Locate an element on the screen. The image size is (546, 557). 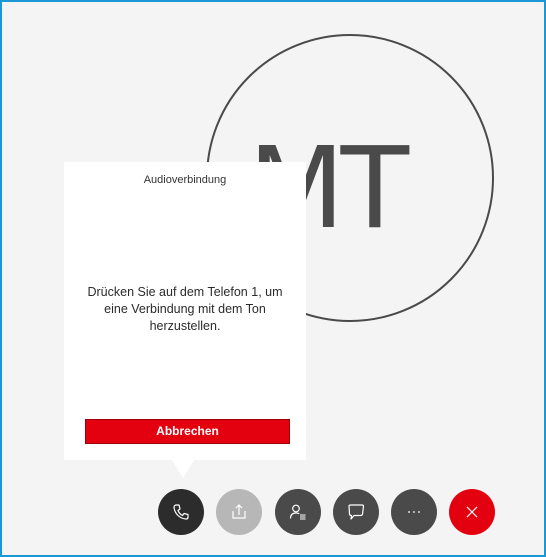
share-button is located at coordinates (239, 512).